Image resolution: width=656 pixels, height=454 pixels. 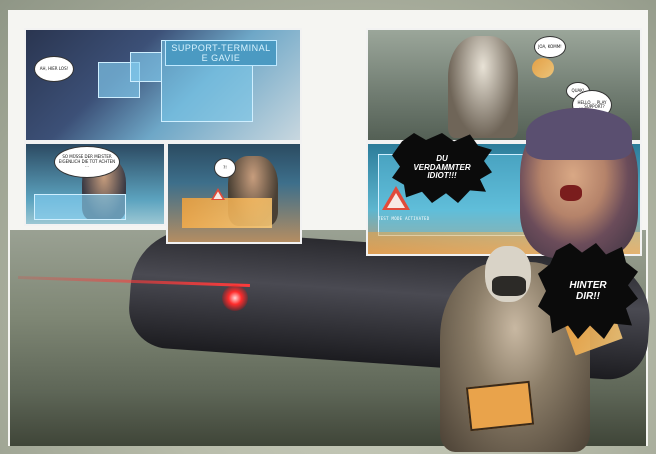 I want to click on hooded-soldier, so click(x=483, y=87).